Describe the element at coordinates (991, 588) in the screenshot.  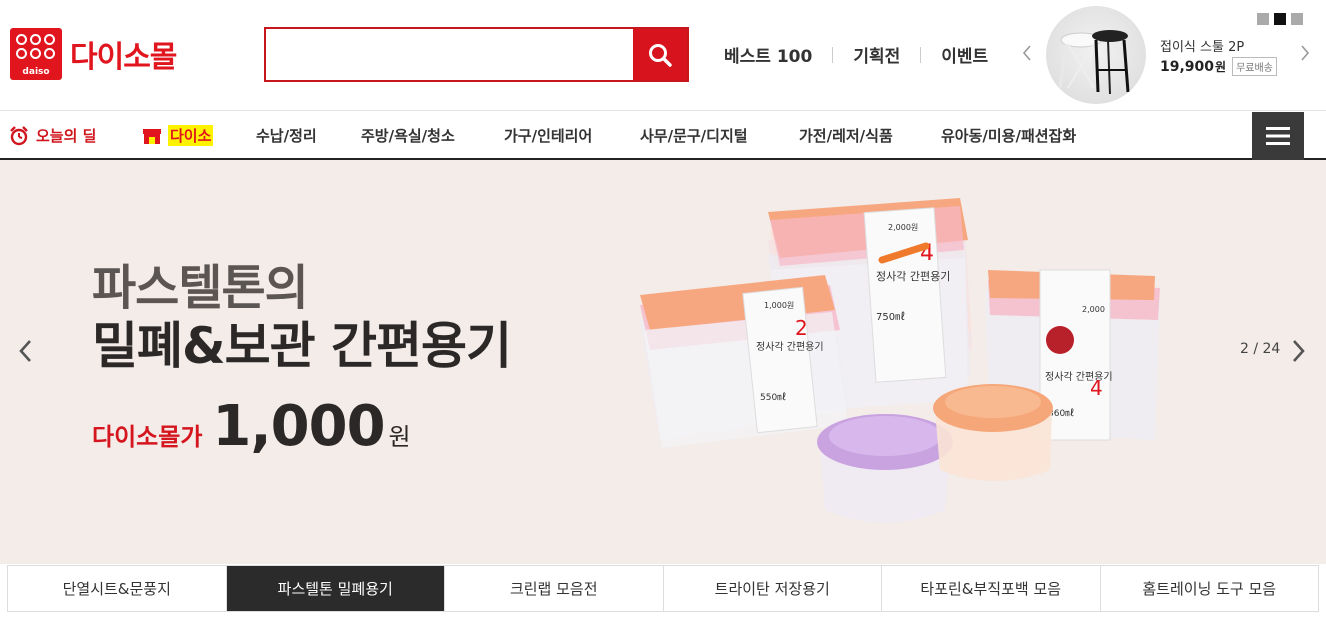
I see `tab-tarpaulin-bags: 타포린&부직포백 모음` at that location.